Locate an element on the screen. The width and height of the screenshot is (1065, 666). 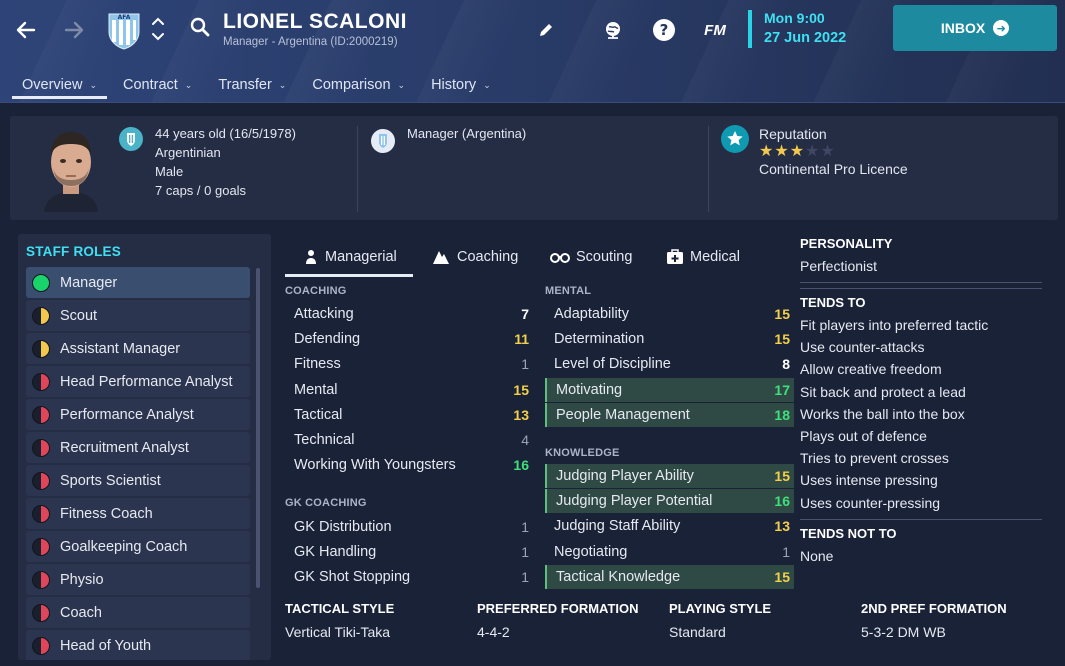
attribute-value: 7 is located at coordinates (525, 314).